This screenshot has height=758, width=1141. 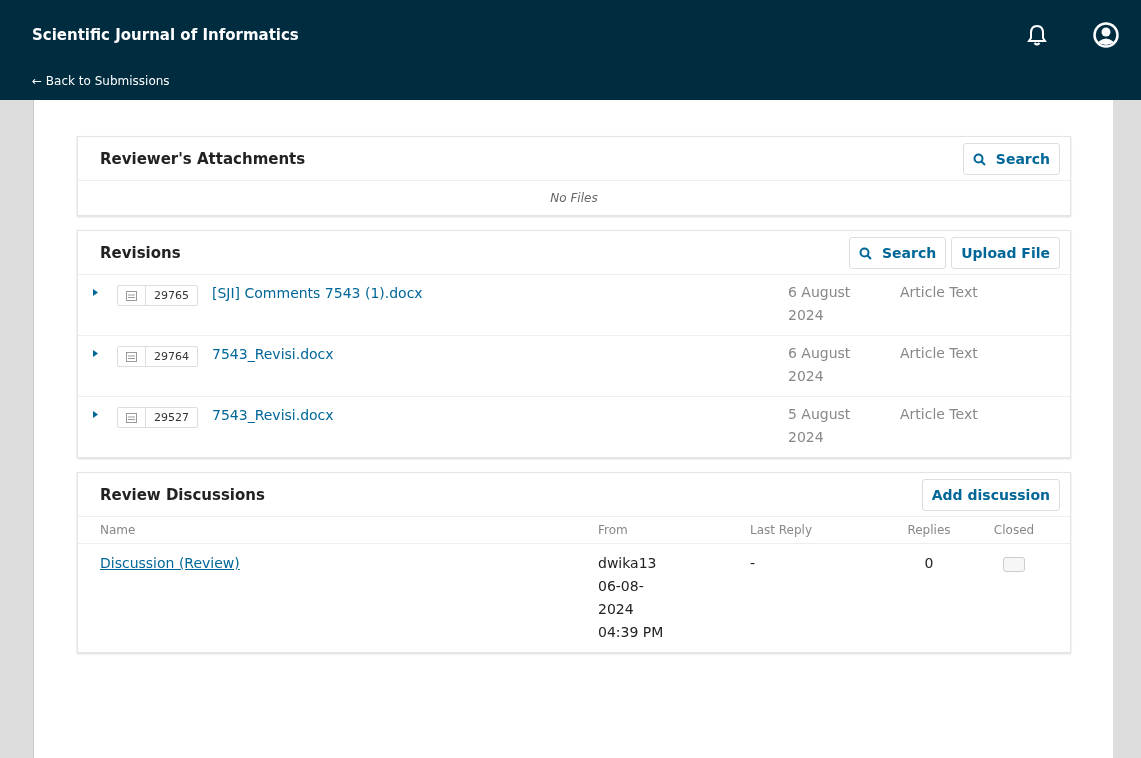 What do you see at coordinates (820, 530) in the screenshot?
I see `column-header: Last Reply` at bounding box center [820, 530].